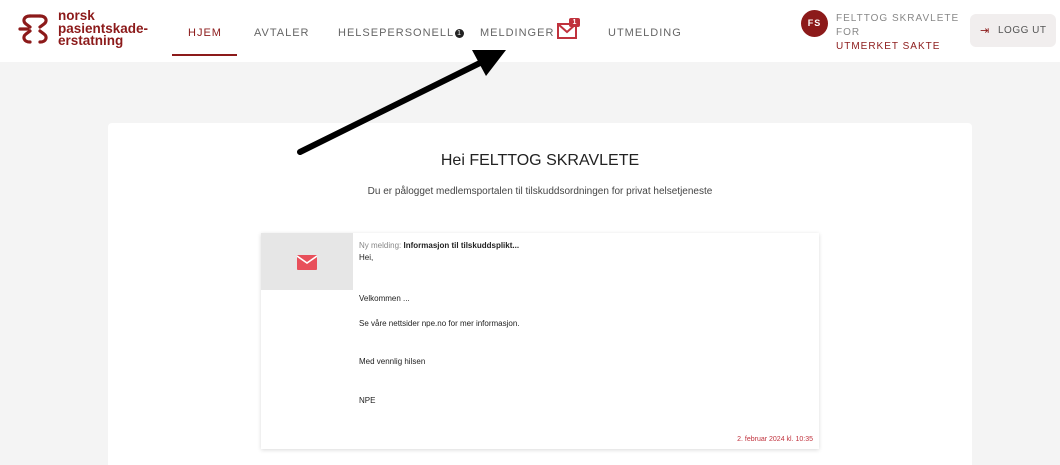 This screenshot has width=1060, height=465. Describe the element at coordinates (91, 40) in the screenshot. I see `logo-line-3: erstatning` at that location.